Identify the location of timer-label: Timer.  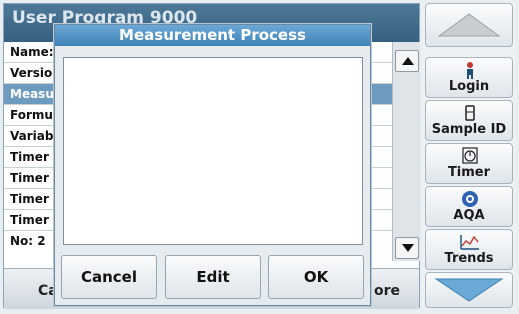
(469, 172).